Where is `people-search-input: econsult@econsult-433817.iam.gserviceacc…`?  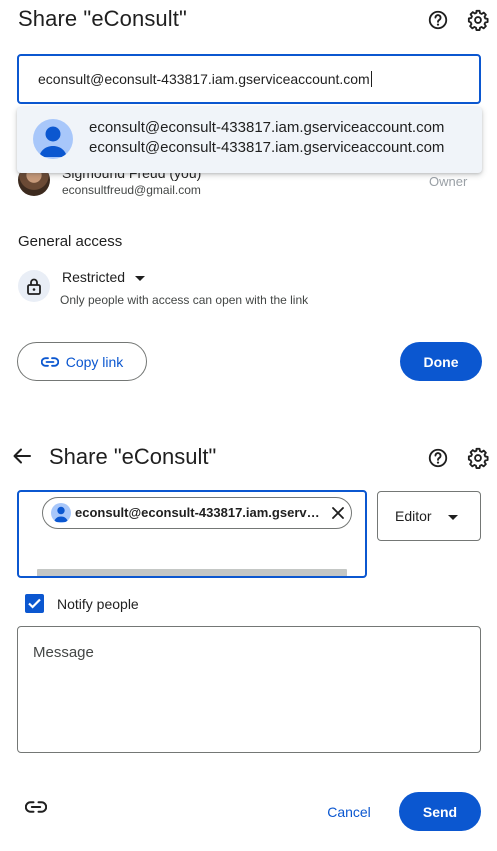 people-search-input: econsult@econsult-433817.iam.gserviceacc… is located at coordinates (205, 79).